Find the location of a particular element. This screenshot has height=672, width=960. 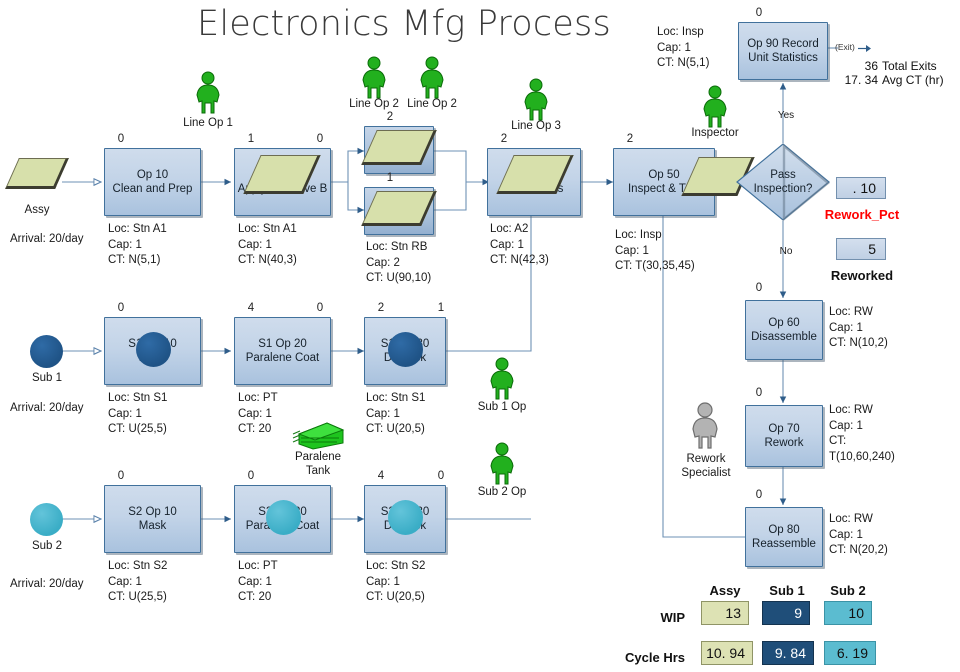

avg-ct-value: 17. 34 is located at coordinates (861, 80).